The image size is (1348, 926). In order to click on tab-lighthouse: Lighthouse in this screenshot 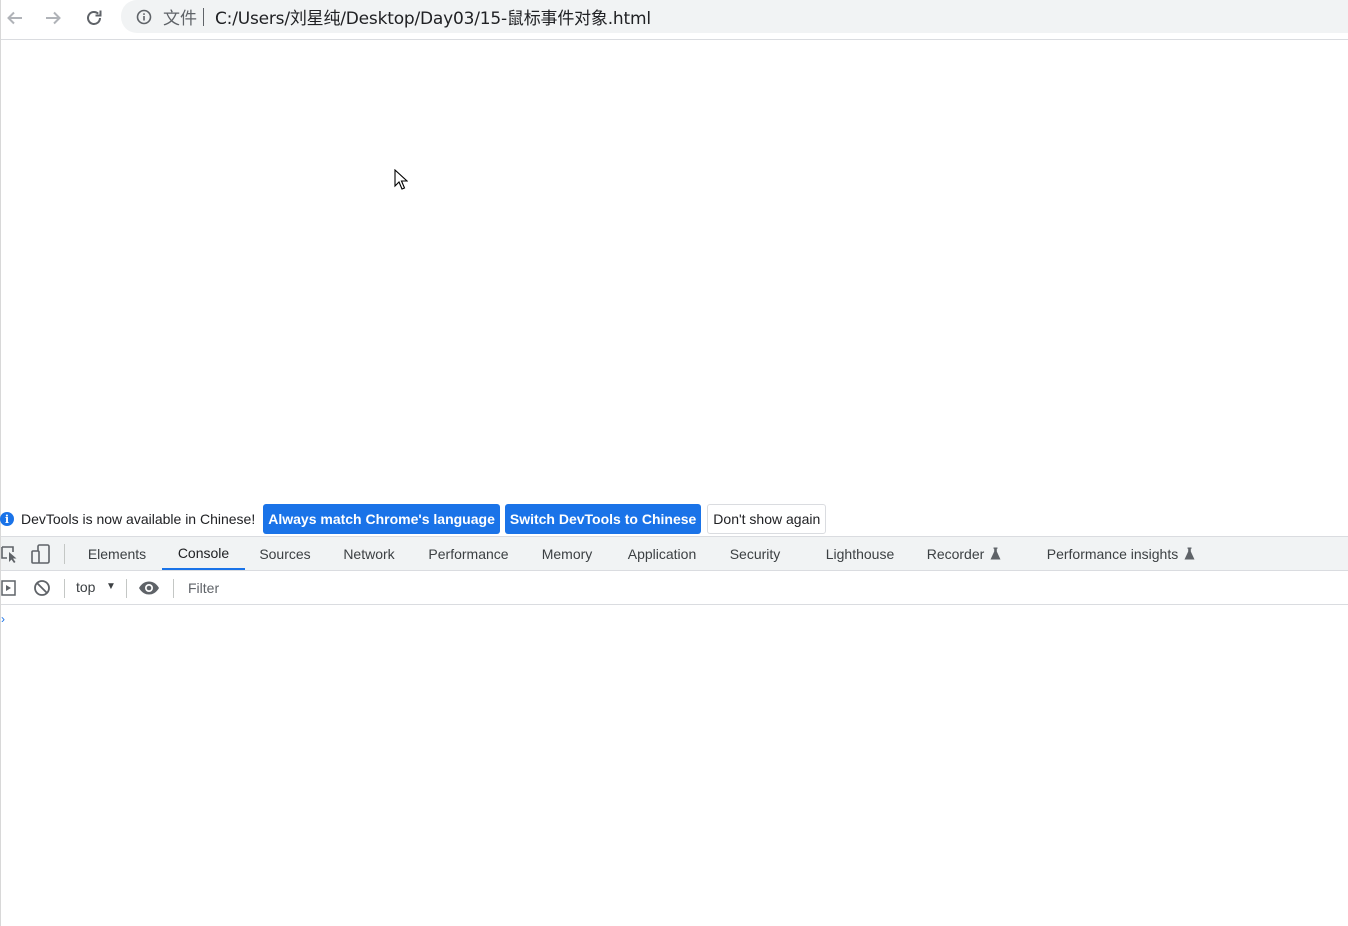, I will do `click(860, 553)`.